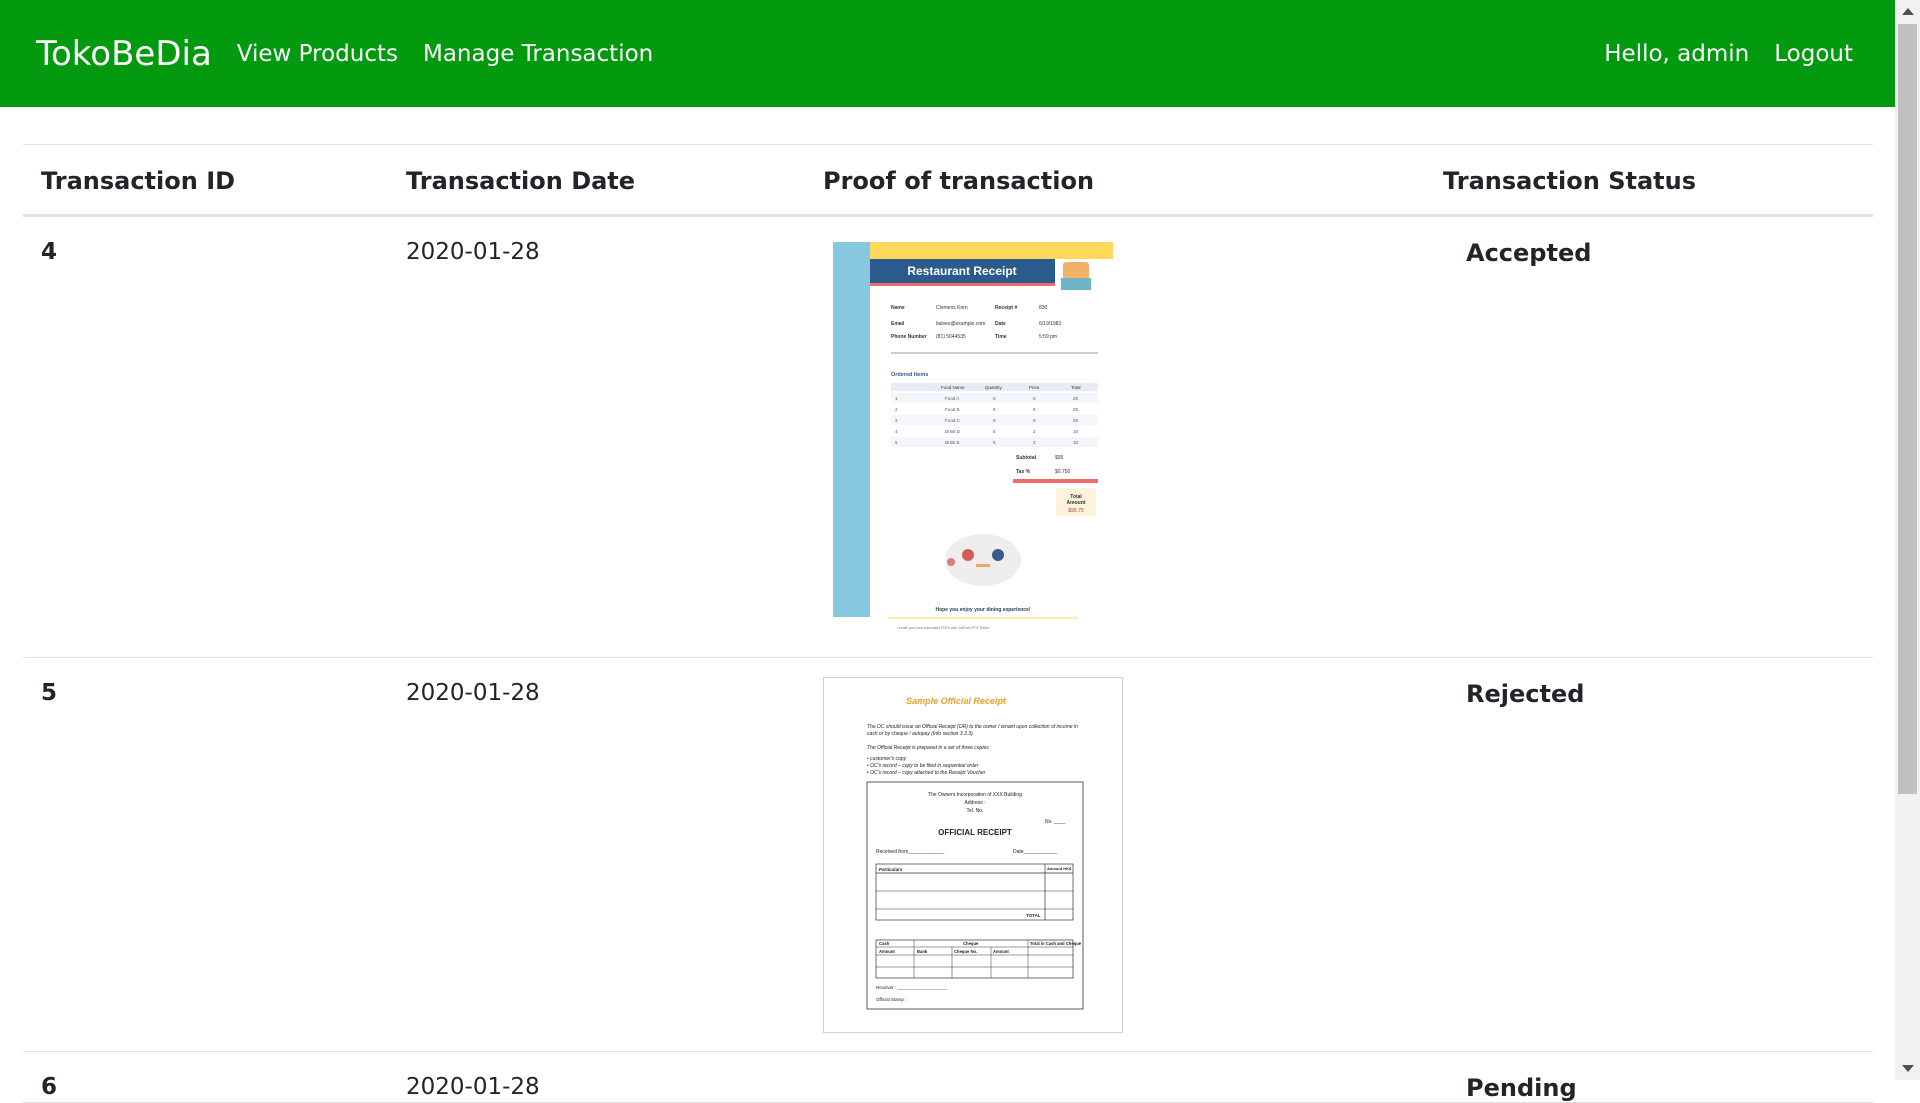  What do you see at coordinates (1035, 852) in the screenshot?
I see `svg-text: Date____________` at bounding box center [1035, 852].